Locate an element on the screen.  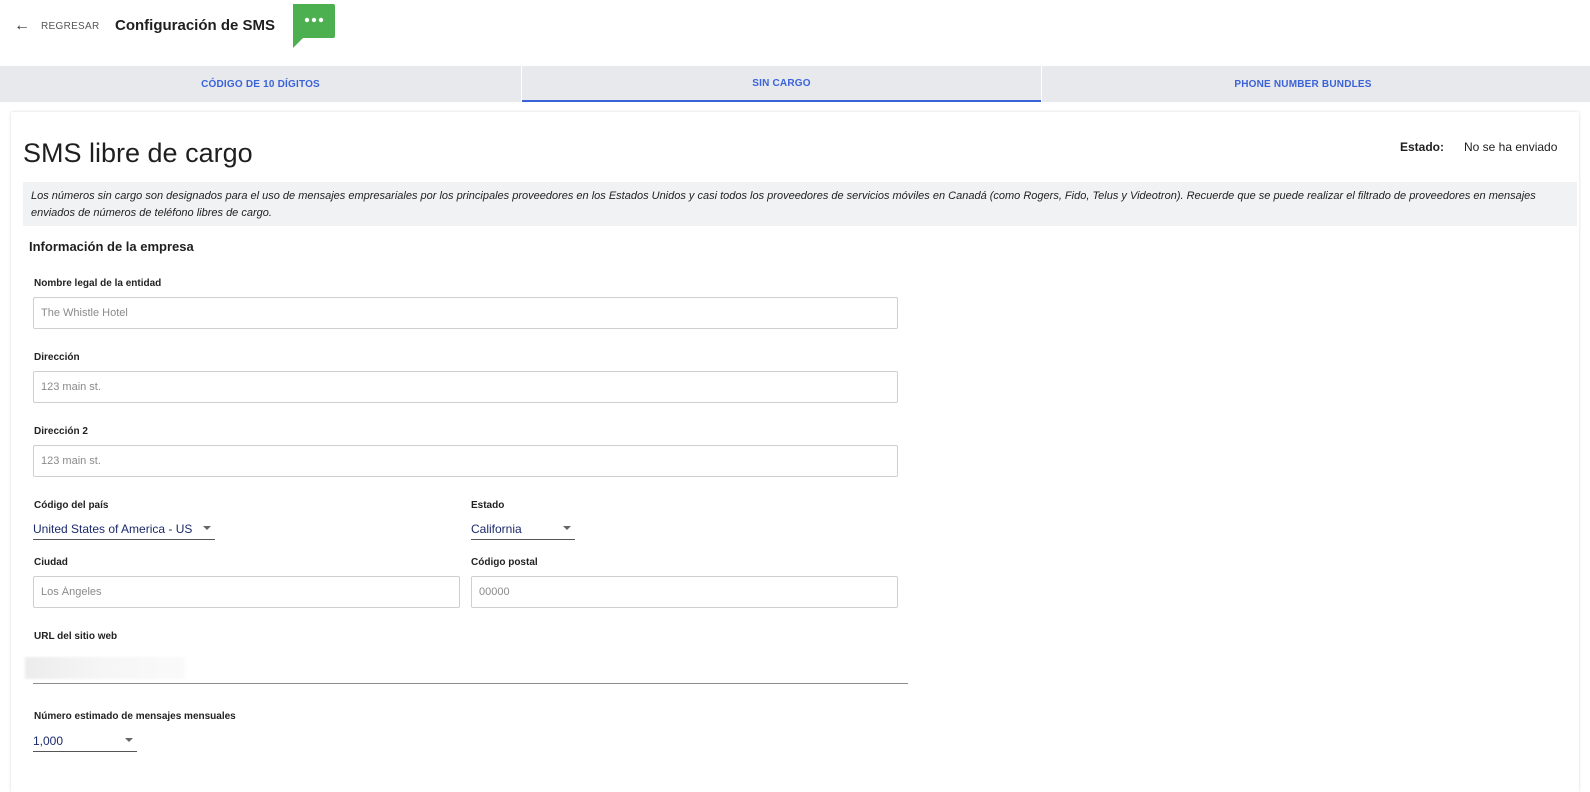
country-value: United States of America - US is located at coordinates (113, 528).